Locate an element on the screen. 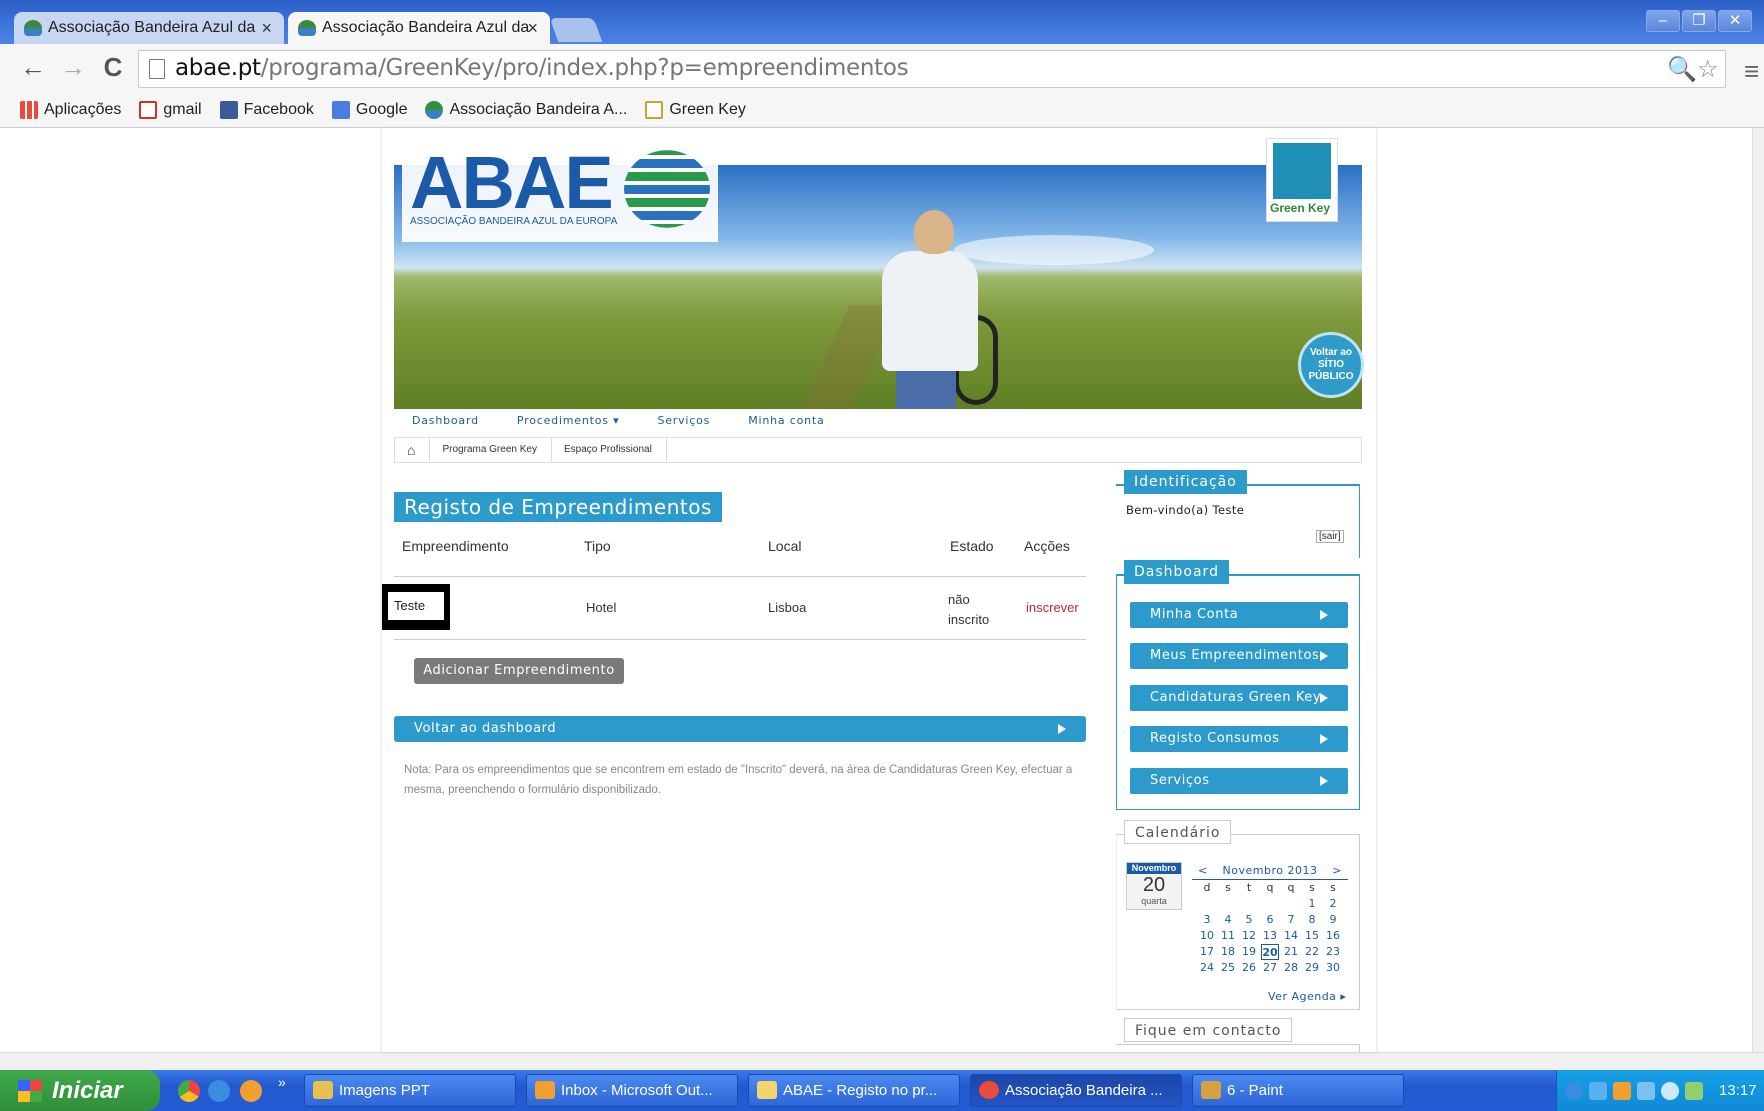 This screenshot has width=1764, height=1111. outlook-tray-icon is located at coordinates (1622, 1091).